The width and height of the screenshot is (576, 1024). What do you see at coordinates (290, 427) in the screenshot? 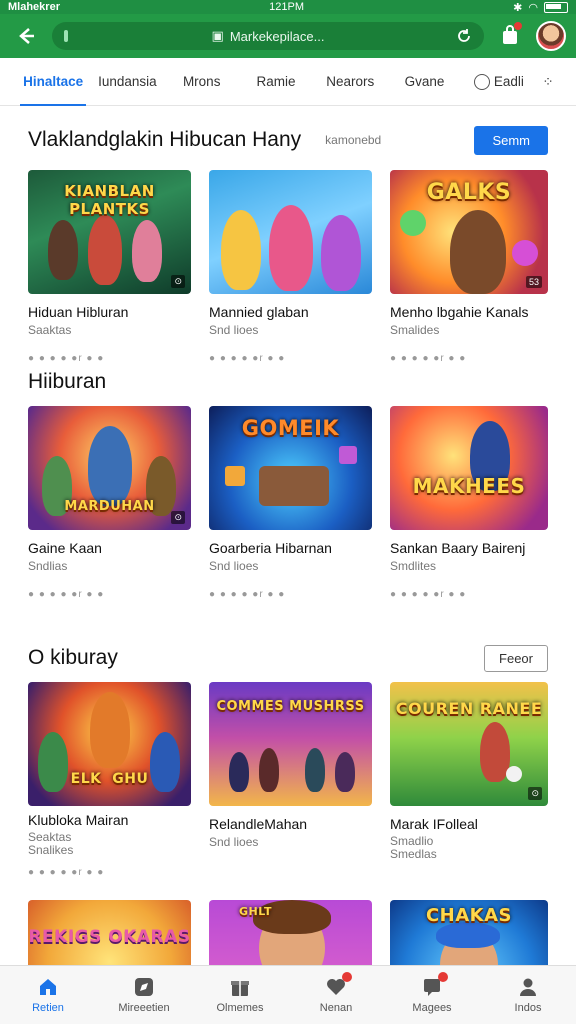
I see `thumb-art-text: GOMEIK` at bounding box center [290, 427].